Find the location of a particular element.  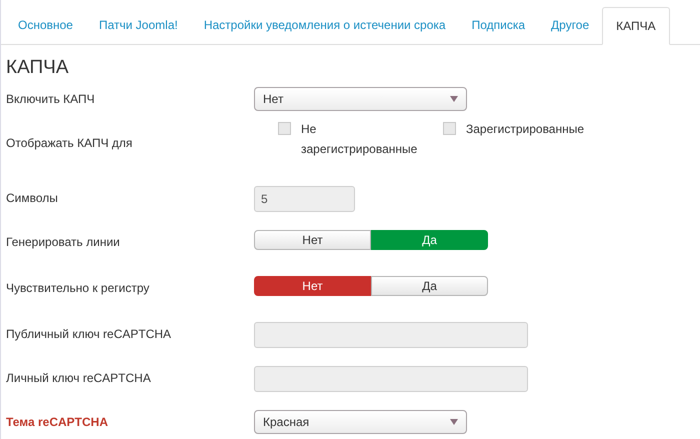

tab: Другое is located at coordinates (570, 25).